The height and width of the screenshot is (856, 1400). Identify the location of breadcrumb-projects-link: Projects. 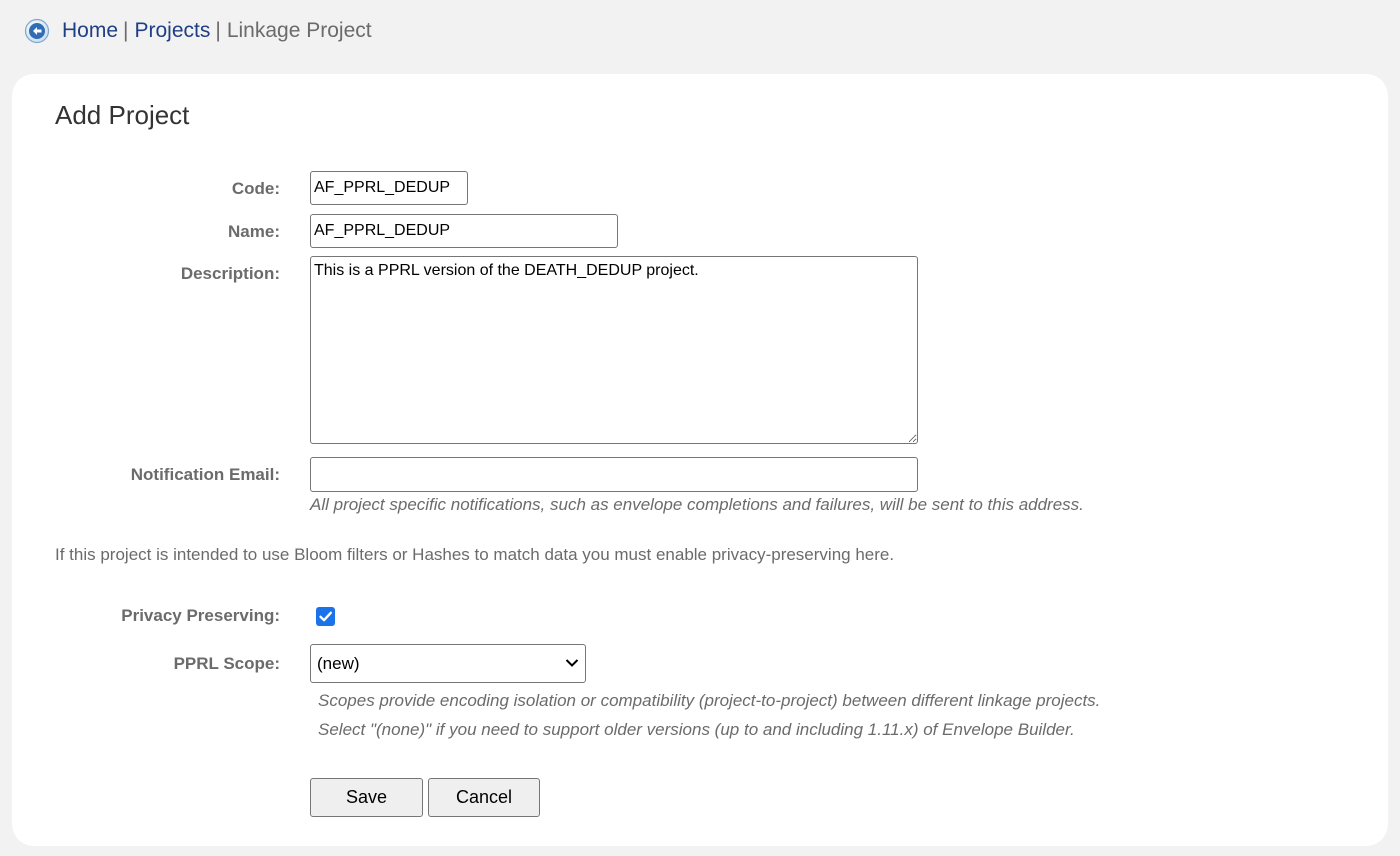
(173, 31).